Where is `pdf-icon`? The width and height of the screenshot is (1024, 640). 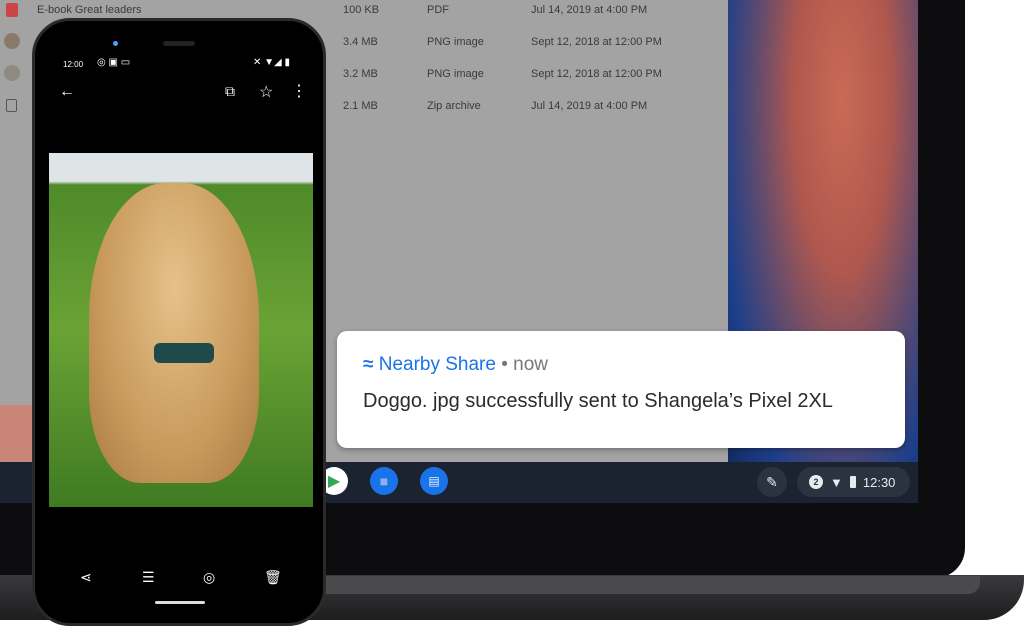
pdf-icon is located at coordinates (12, 10).